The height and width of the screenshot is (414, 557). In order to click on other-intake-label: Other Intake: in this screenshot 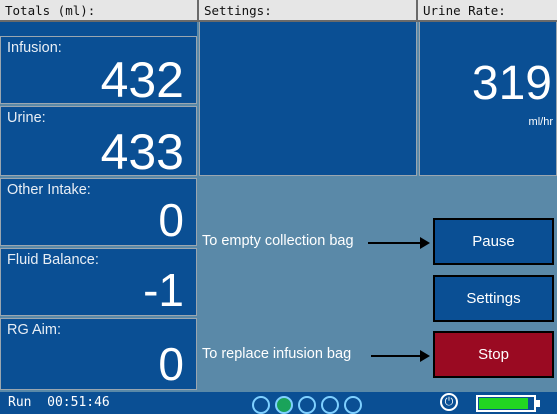, I will do `click(49, 190)`.